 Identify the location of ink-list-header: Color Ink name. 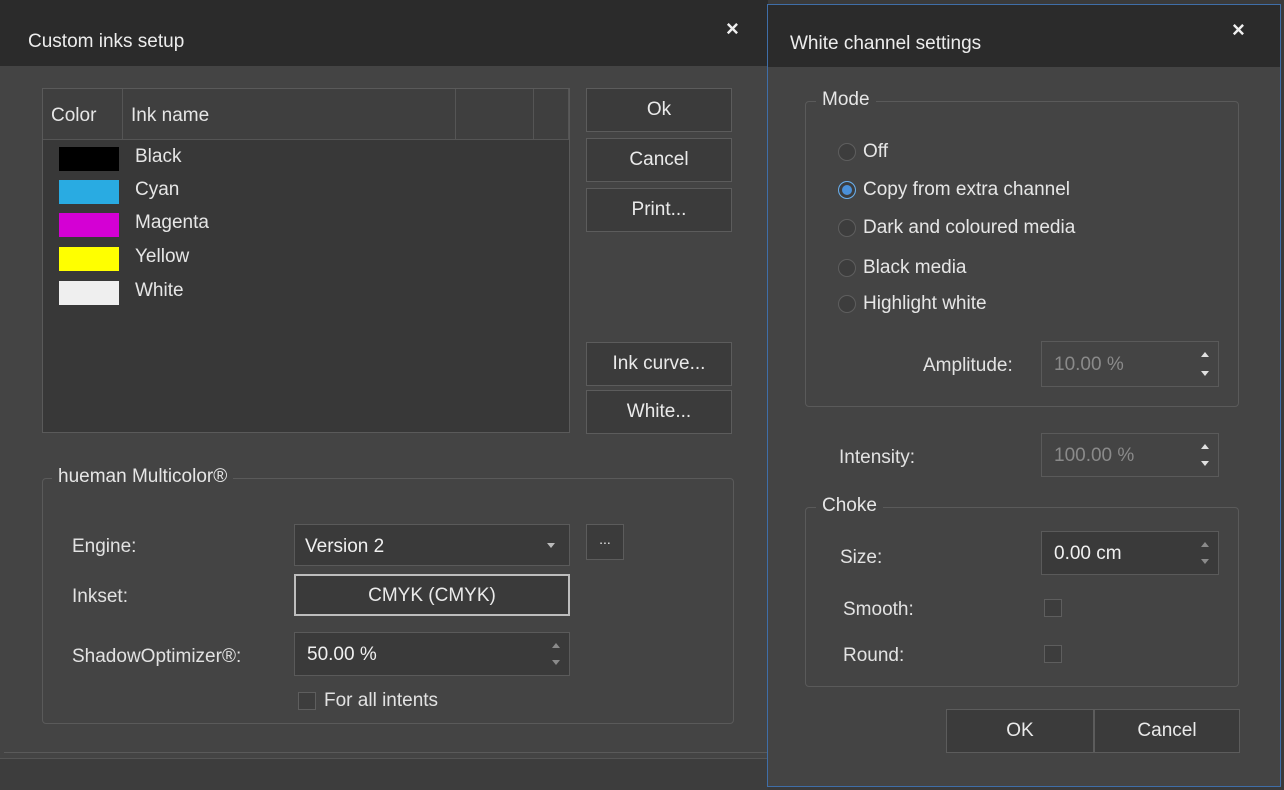
(306, 114).